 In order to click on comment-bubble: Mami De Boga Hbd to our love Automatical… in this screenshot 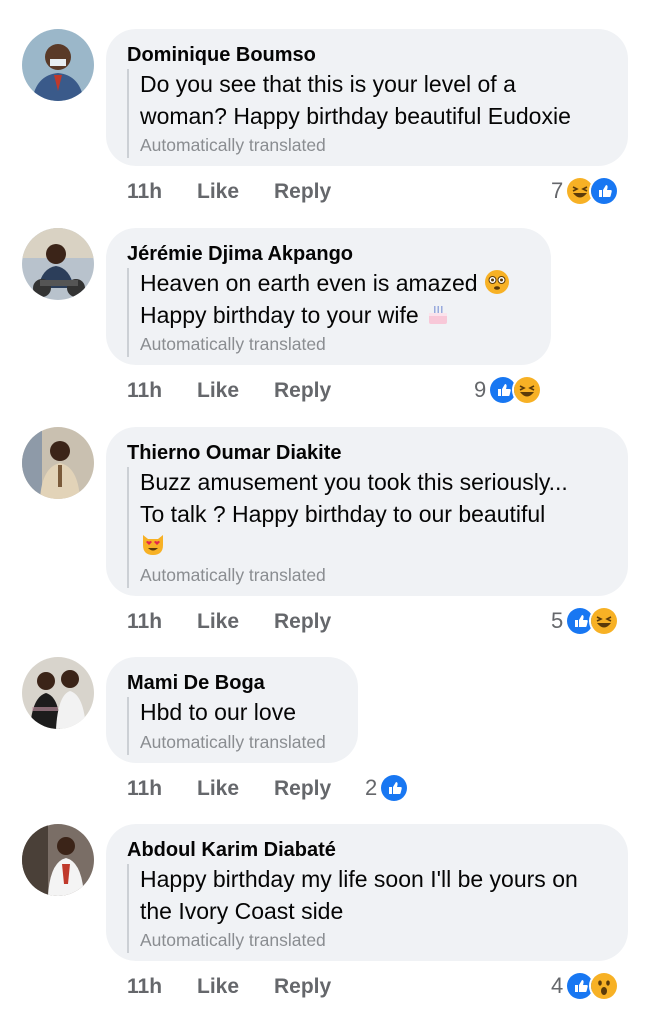, I will do `click(232, 710)`.